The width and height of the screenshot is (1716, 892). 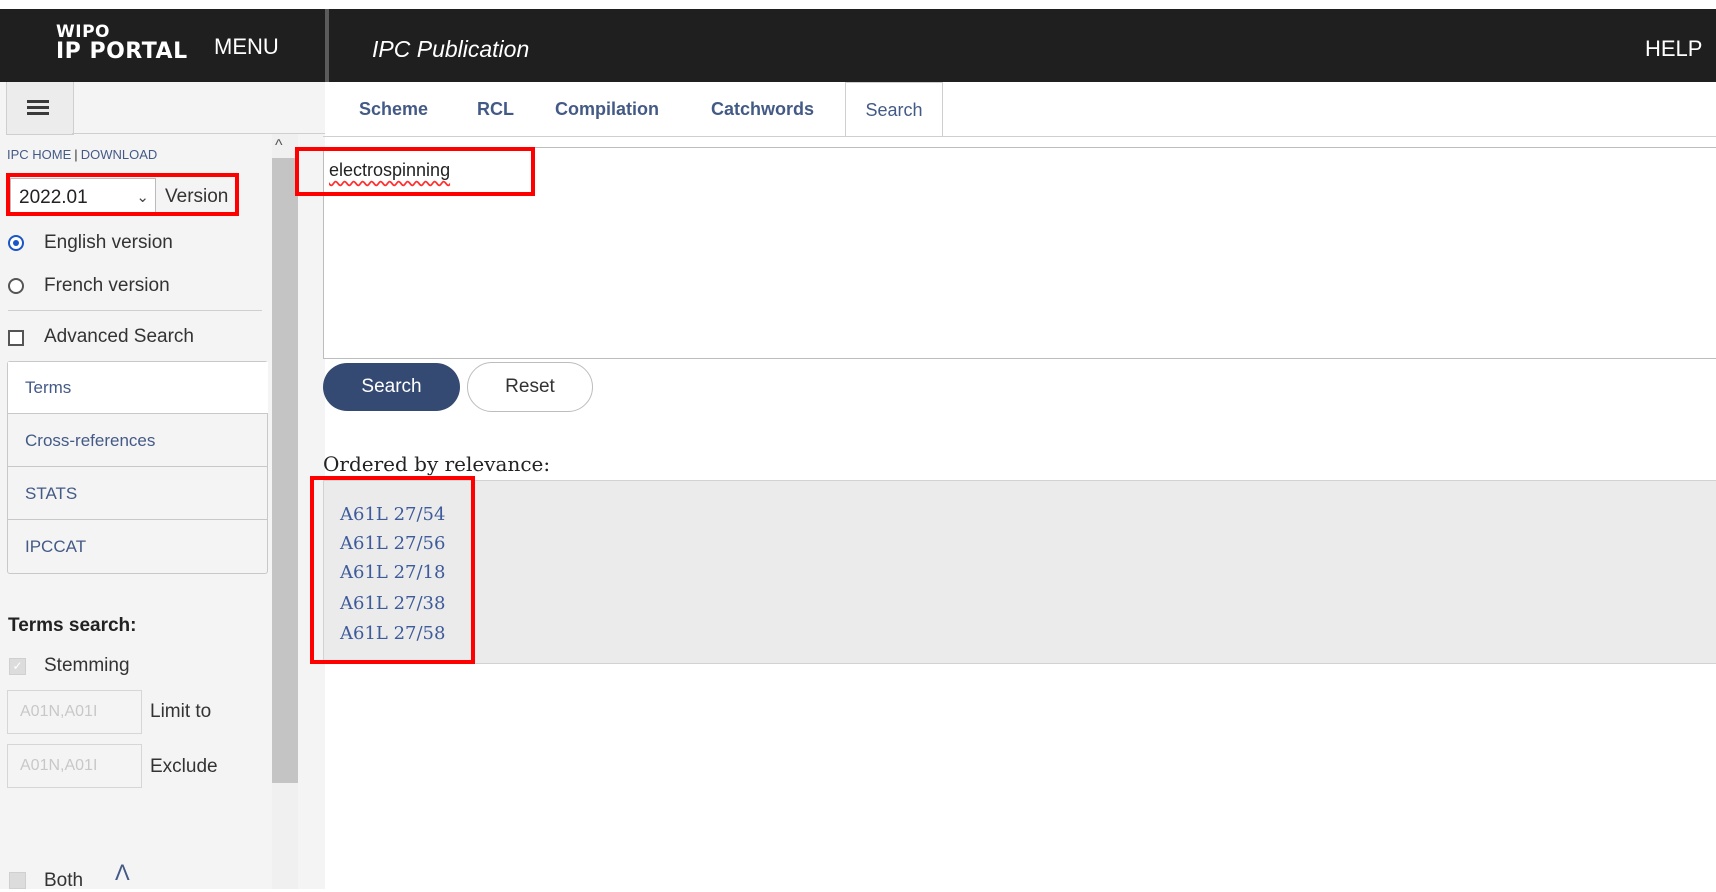 I want to click on reset-button: Reset, so click(x=530, y=387).